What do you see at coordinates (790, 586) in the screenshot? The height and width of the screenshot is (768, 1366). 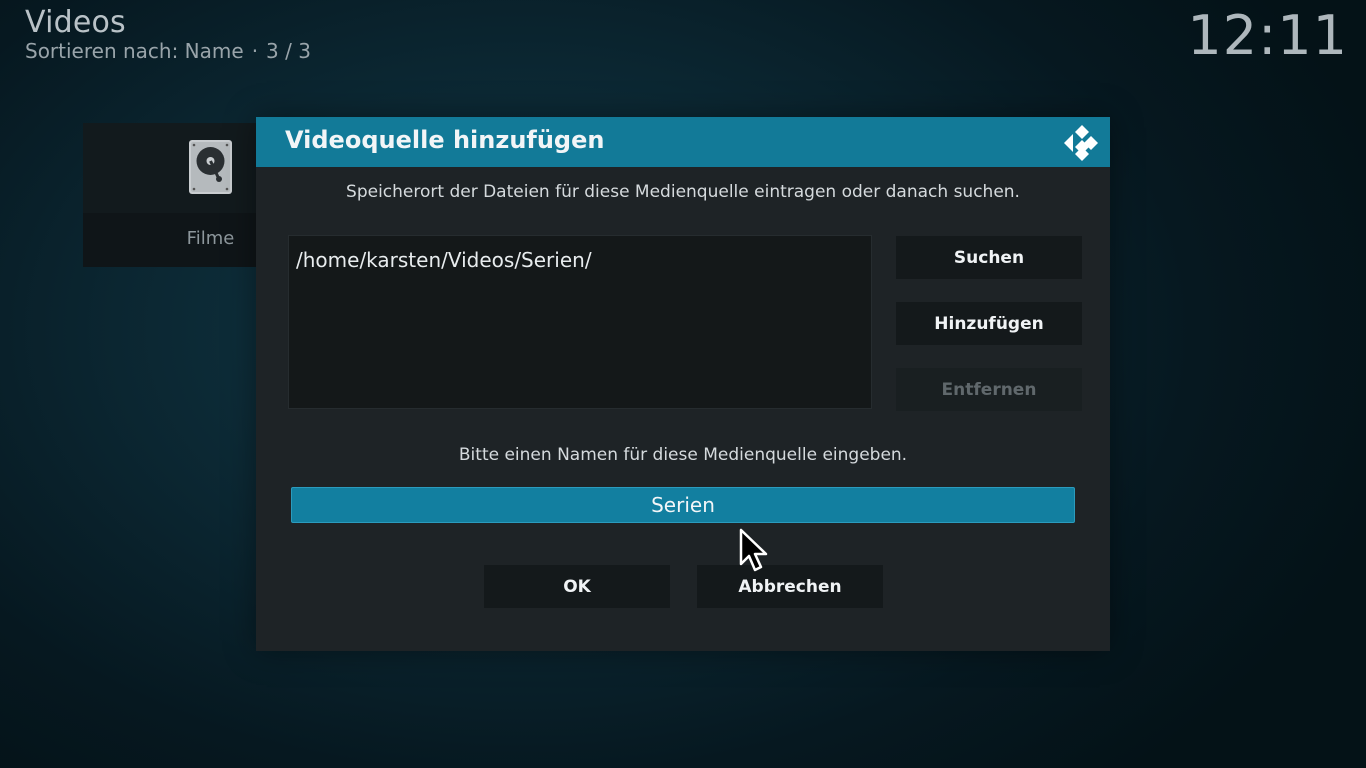 I see `cancel-button: Abbrechen` at bounding box center [790, 586].